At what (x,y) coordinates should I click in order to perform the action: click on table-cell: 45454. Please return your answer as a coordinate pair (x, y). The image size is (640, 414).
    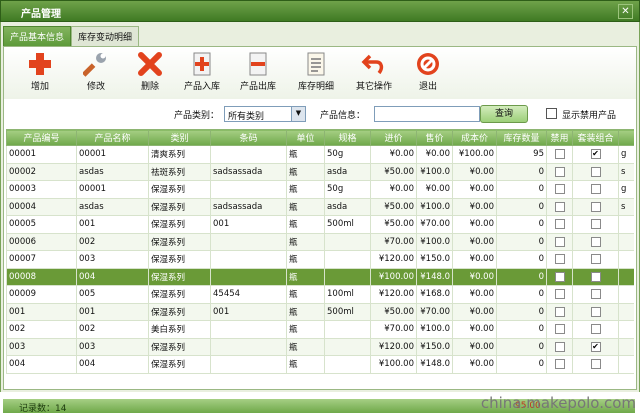
    Looking at the image, I should click on (248, 294).